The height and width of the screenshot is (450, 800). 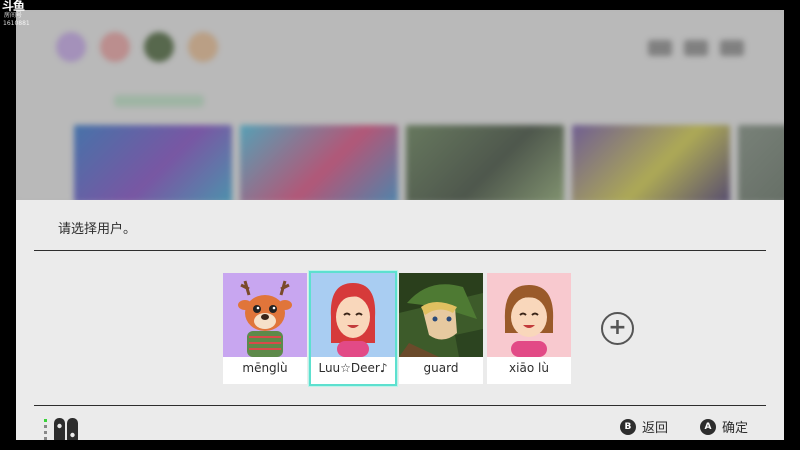 I want to click on stream-watermark: 斗鱼 房间号 1610881, so click(x=18, y=15).